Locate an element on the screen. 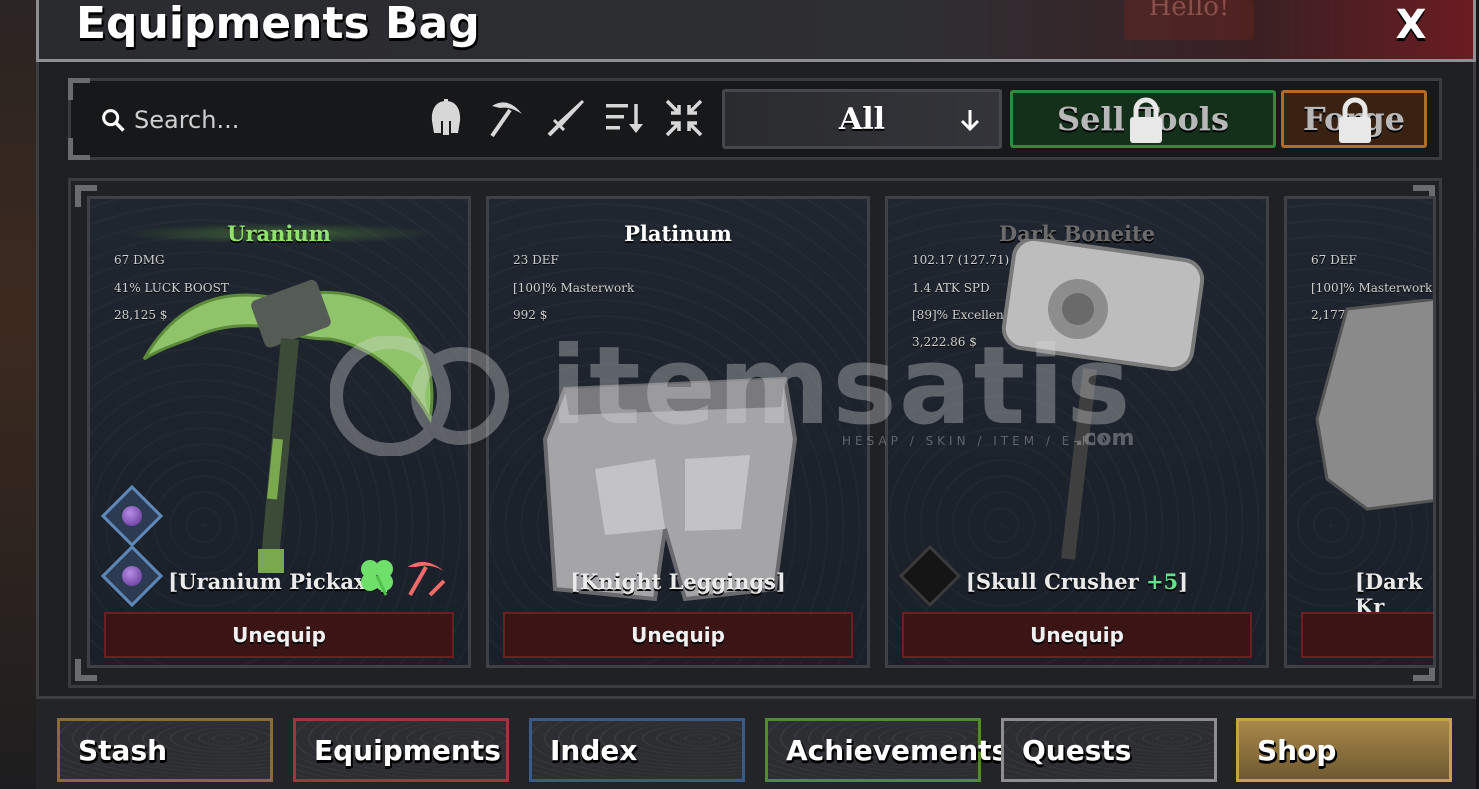 This screenshot has height=789, width=1479. filter-dropdown: All is located at coordinates (862, 119).